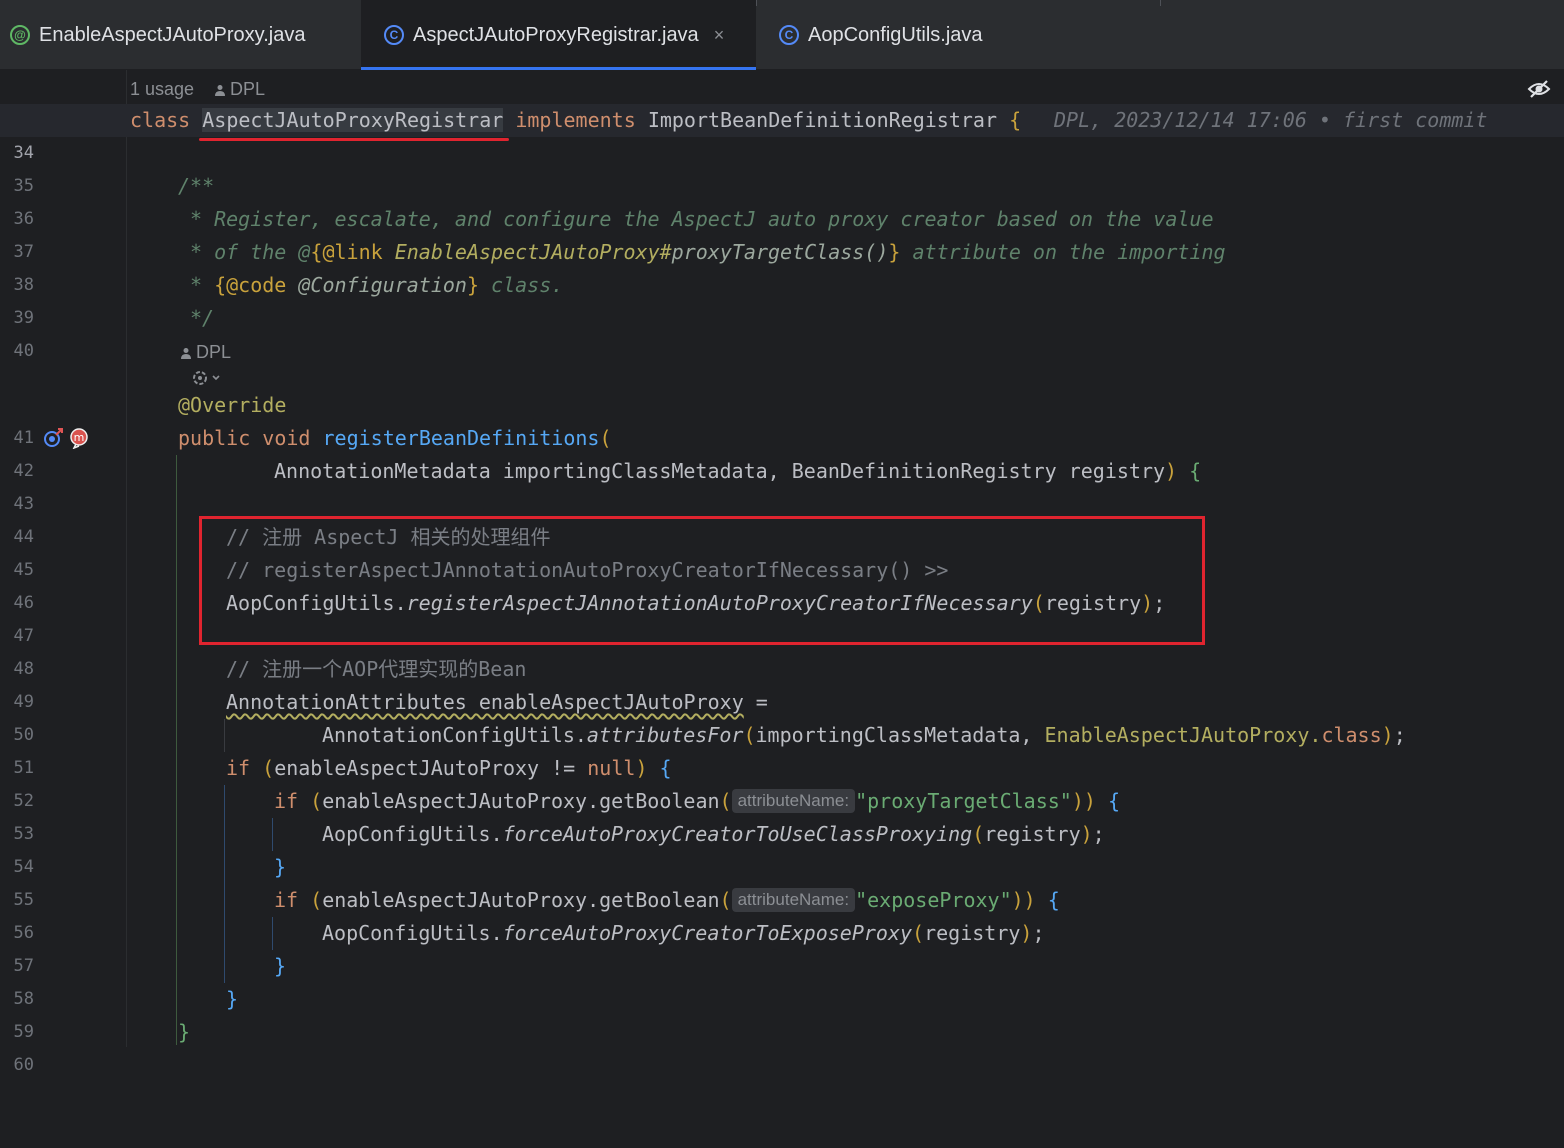 The width and height of the screenshot is (1564, 1148). I want to click on javadoc-parens: (), so click(876, 252).